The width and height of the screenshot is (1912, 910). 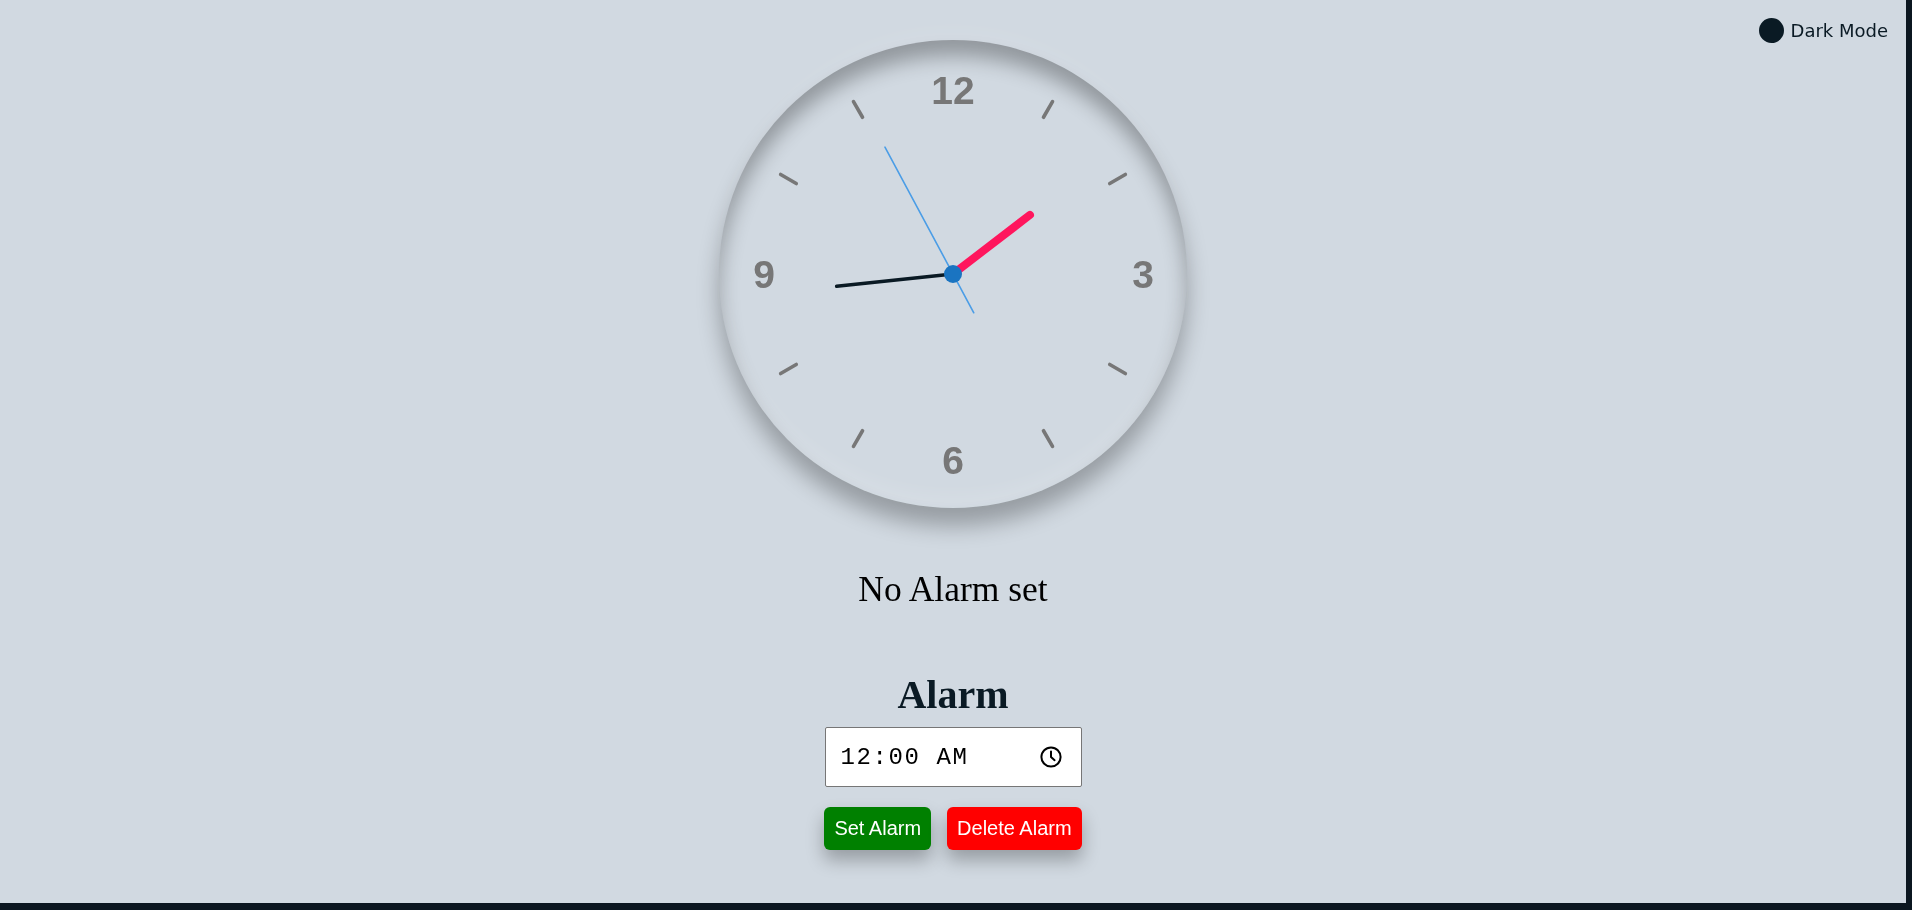 What do you see at coordinates (953, 274) in the screenshot?
I see `center-pin-icon` at bounding box center [953, 274].